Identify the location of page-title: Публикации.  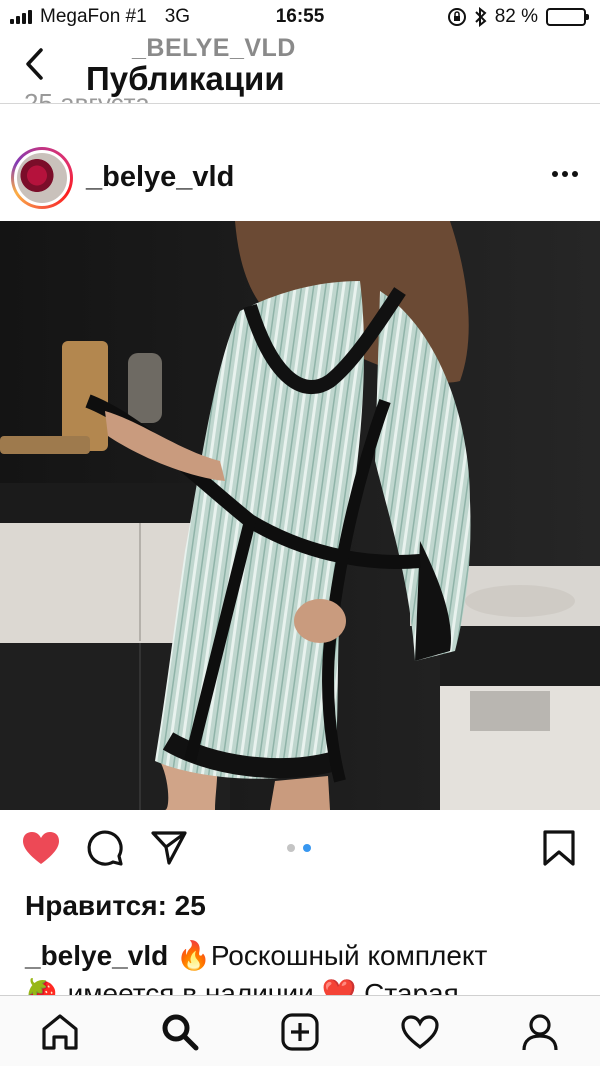
(185, 78).